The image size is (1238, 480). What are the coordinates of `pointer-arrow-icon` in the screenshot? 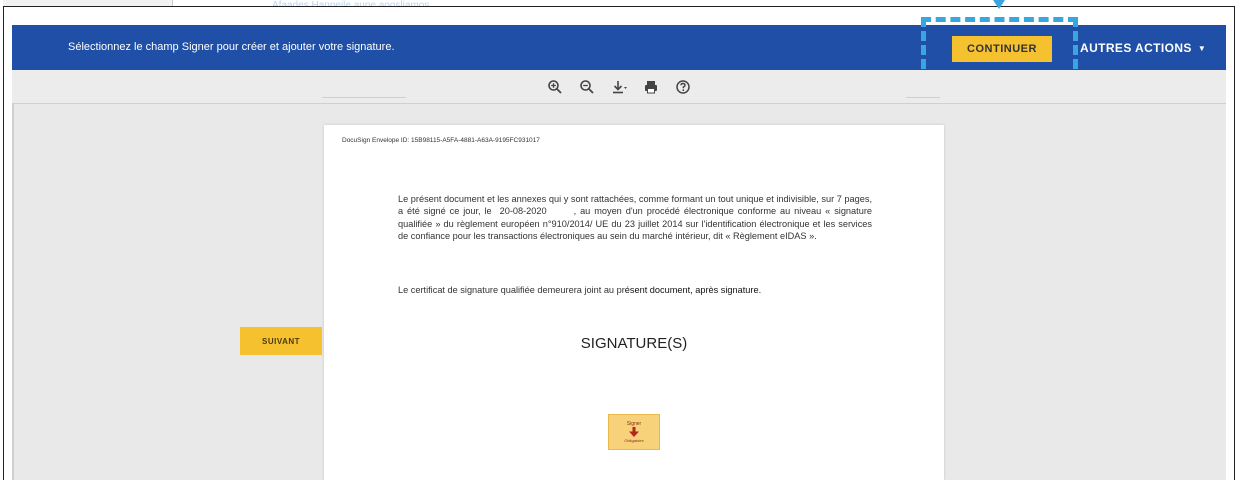 It's located at (999, 4).